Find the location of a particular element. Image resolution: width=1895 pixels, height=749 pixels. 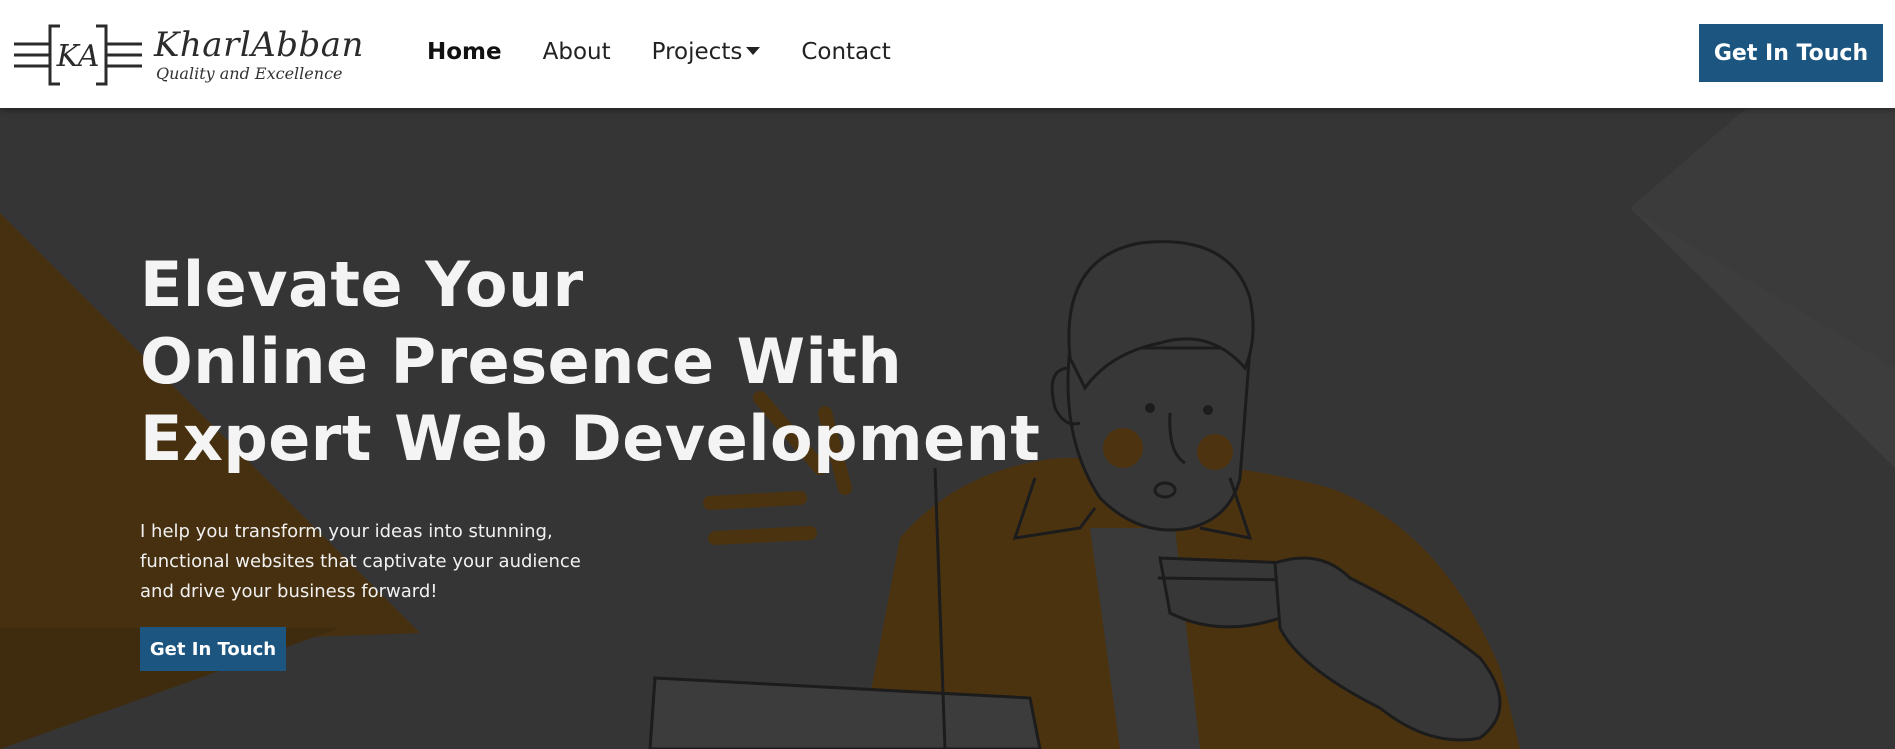

svg-text: KA is located at coordinates (78, 56).